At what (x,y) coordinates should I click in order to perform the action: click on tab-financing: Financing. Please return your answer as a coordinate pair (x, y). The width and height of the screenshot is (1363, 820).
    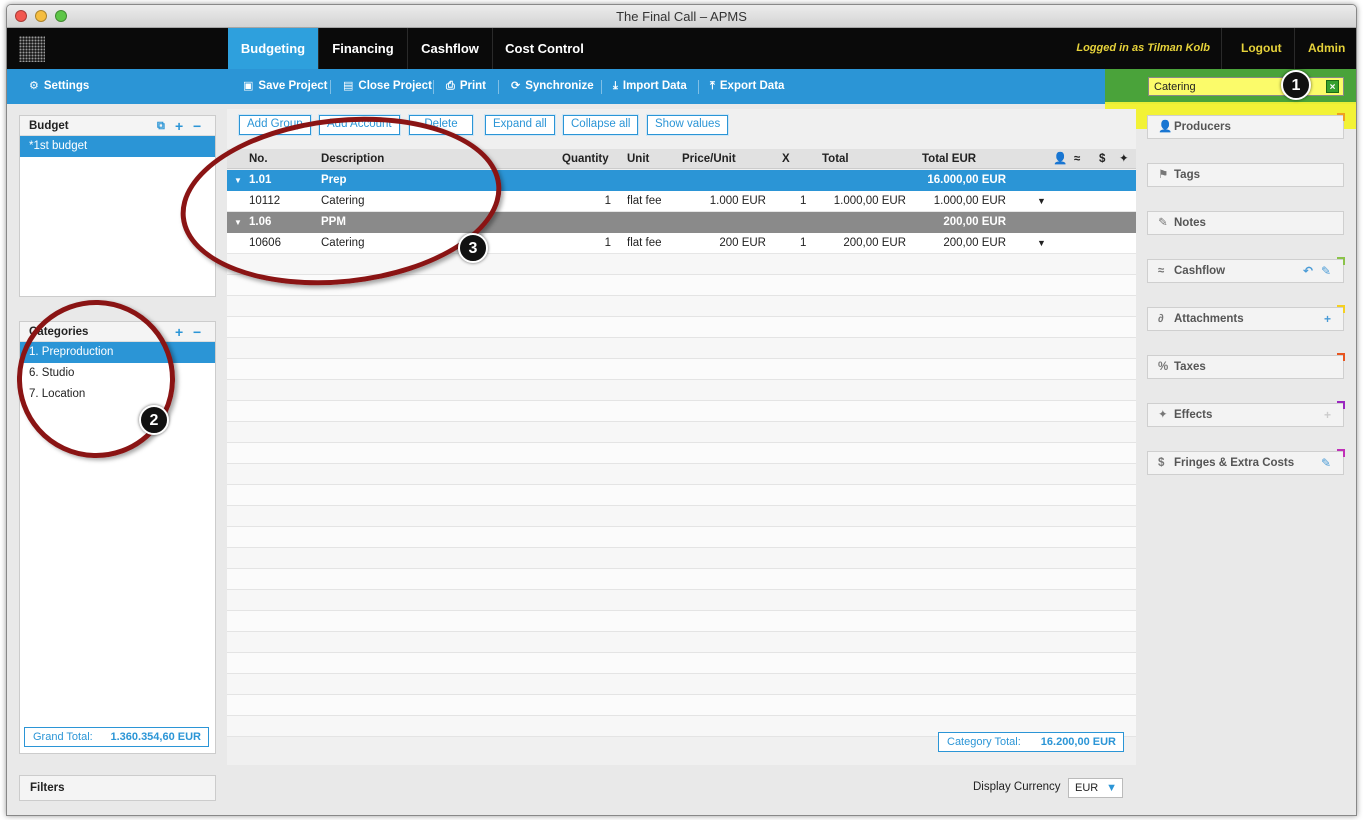
    Looking at the image, I should click on (363, 48).